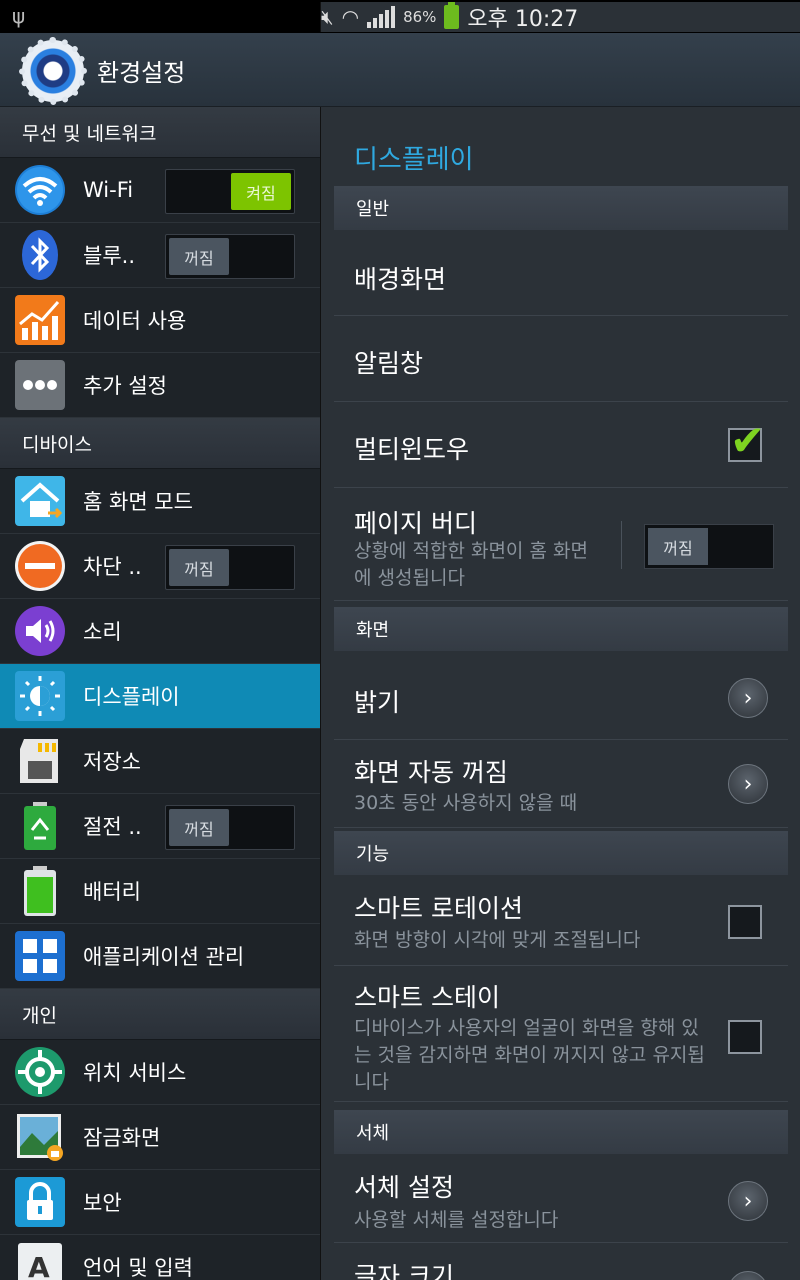 This screenshot has width=800, height=1280. What do you see at coordinates (53, 71) in the screenshot?
I see `settings-gear-icon` at bounding box center [53, 71].